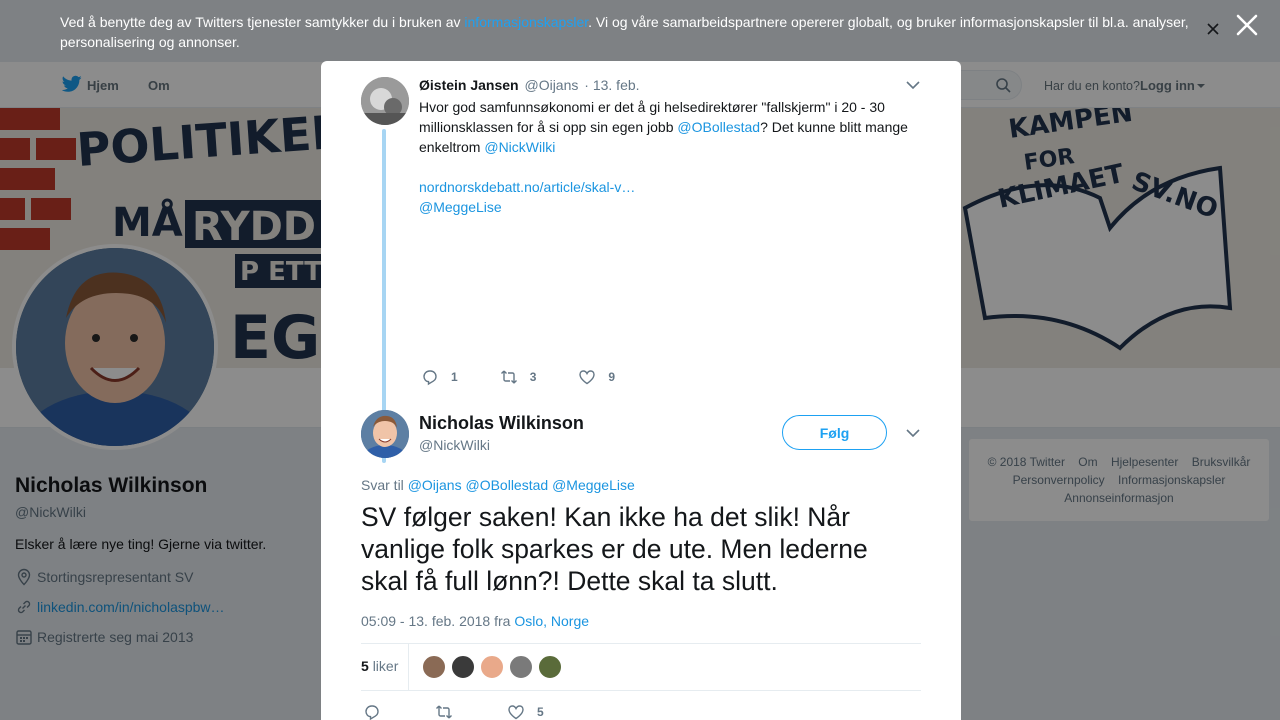 The width and height of the screenshot is (1280, 720). What do you see at coordinates (519, 147) in the screenshot?
I see `mention-link: @NickWilki` at bounding box center [519, 147].